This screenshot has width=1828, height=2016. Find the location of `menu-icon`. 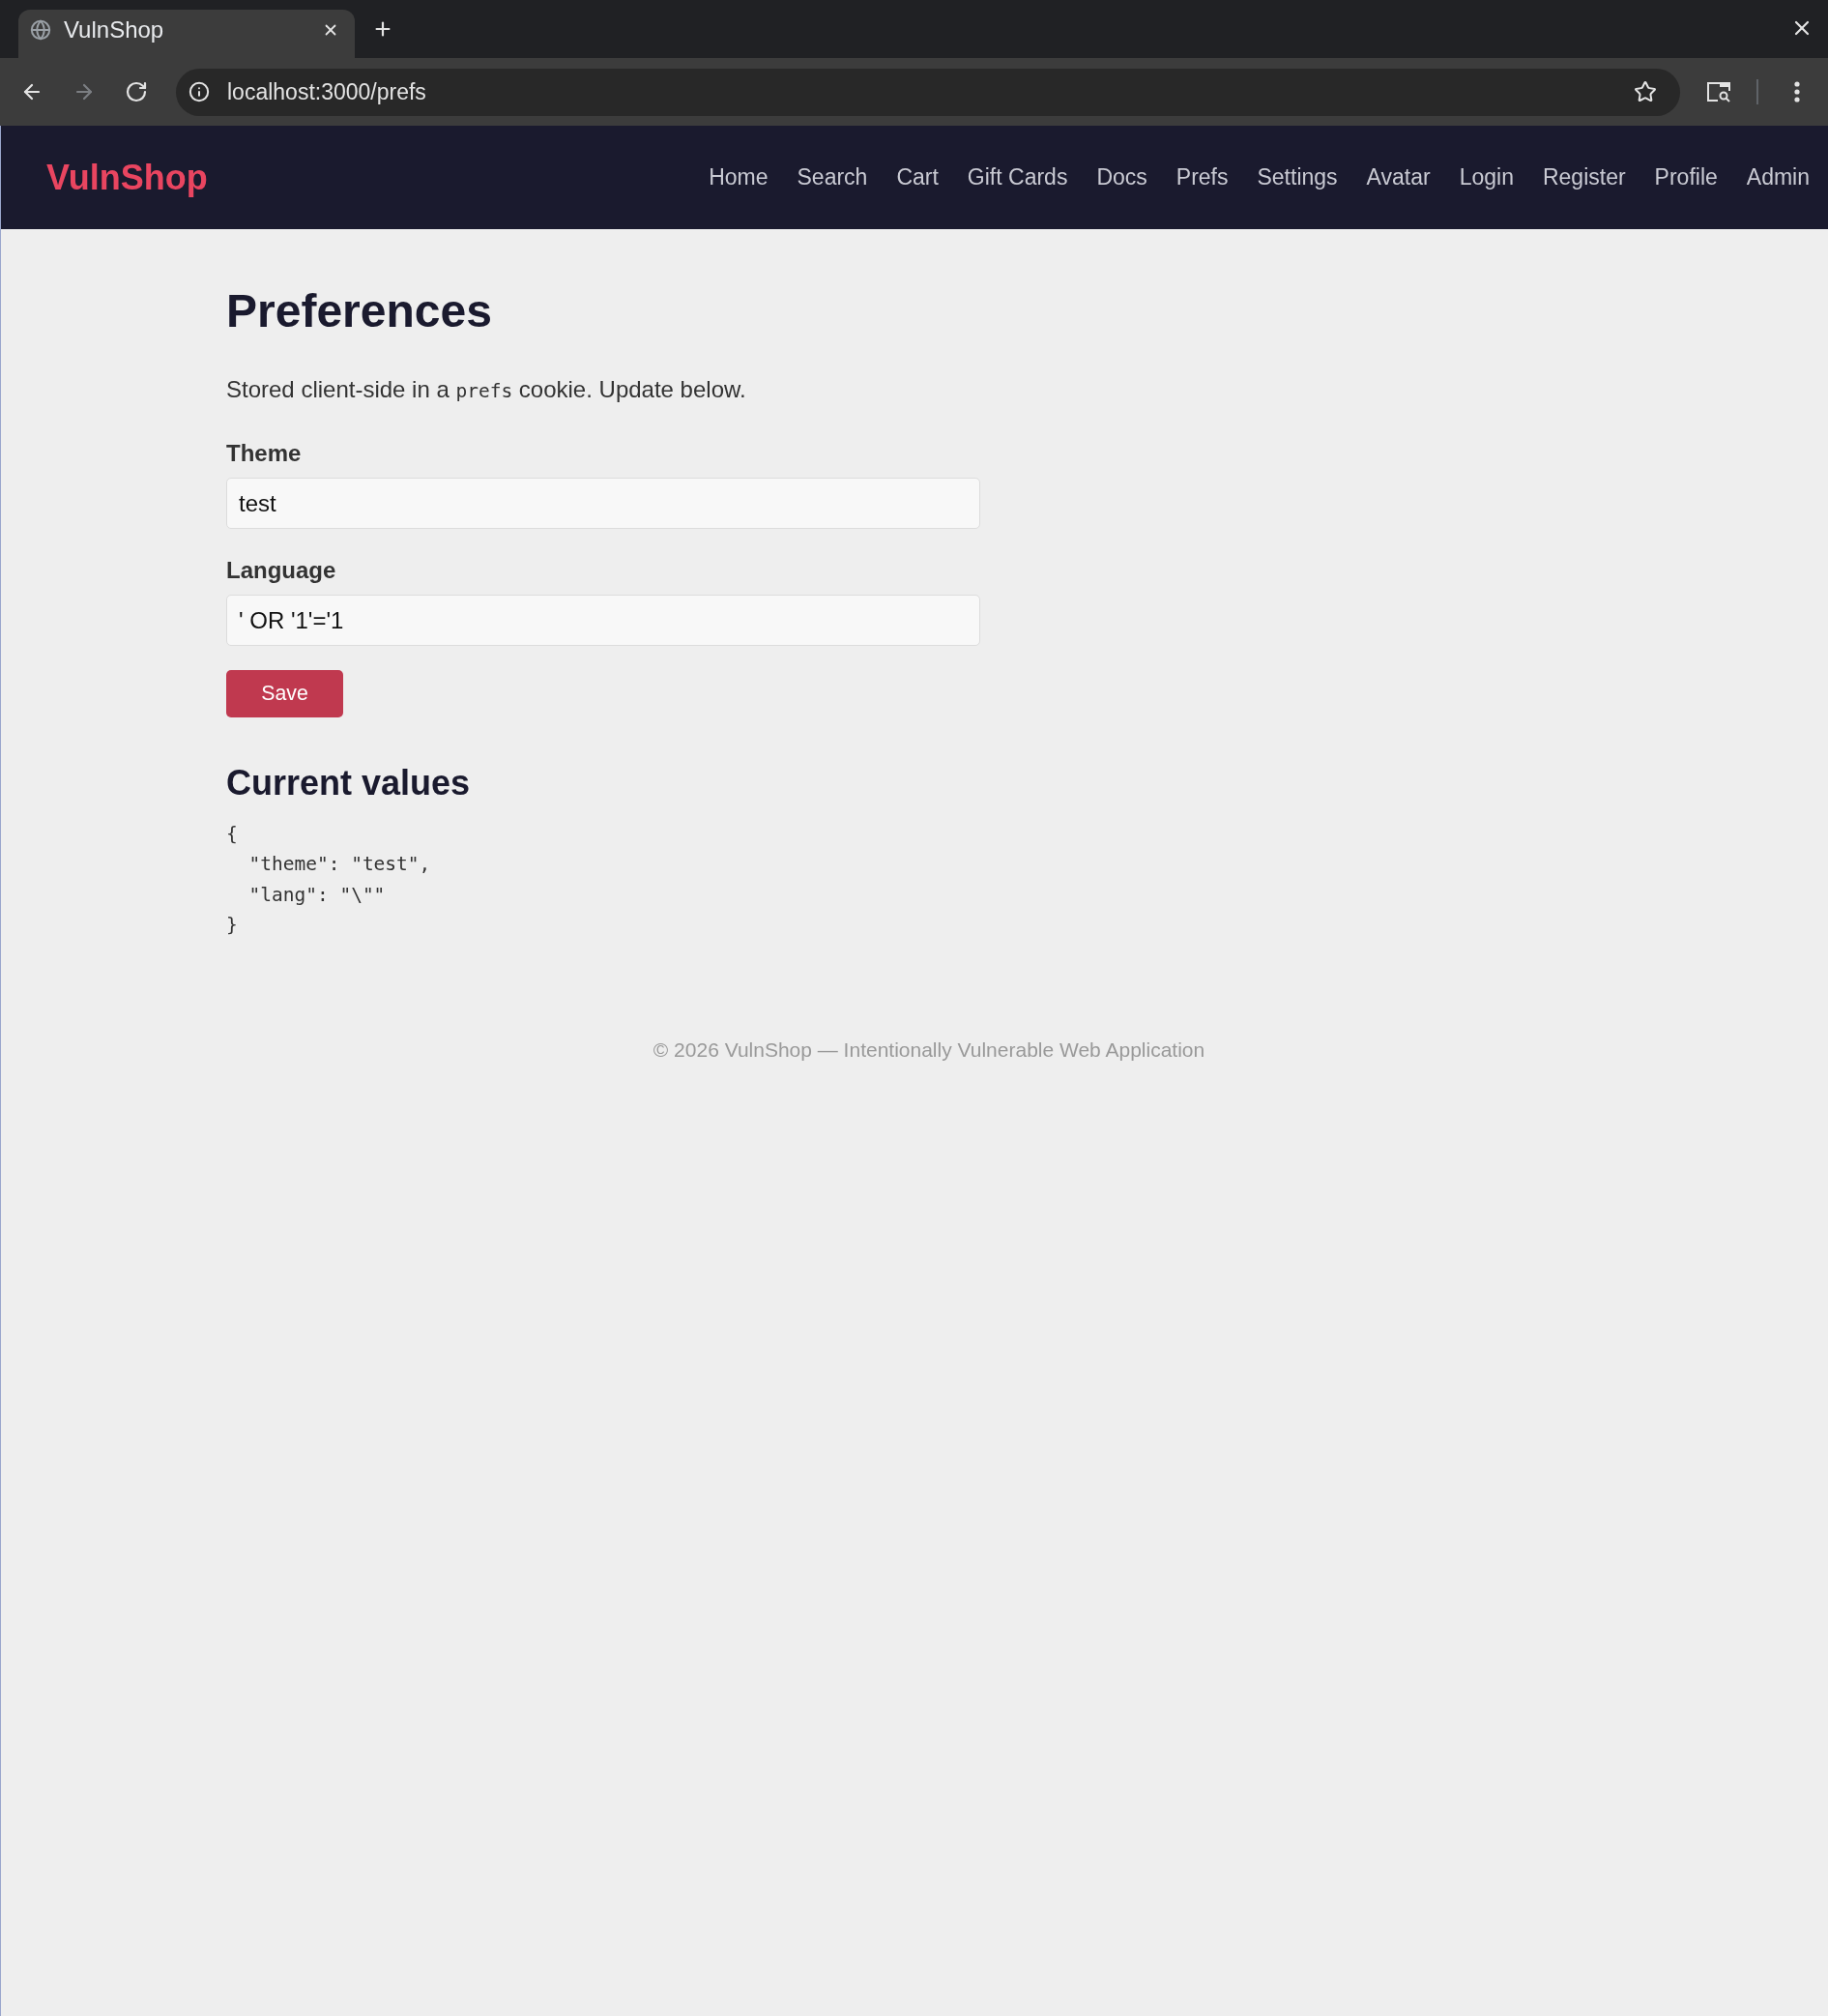

menu-icon is located at coordinates (1797, 91).